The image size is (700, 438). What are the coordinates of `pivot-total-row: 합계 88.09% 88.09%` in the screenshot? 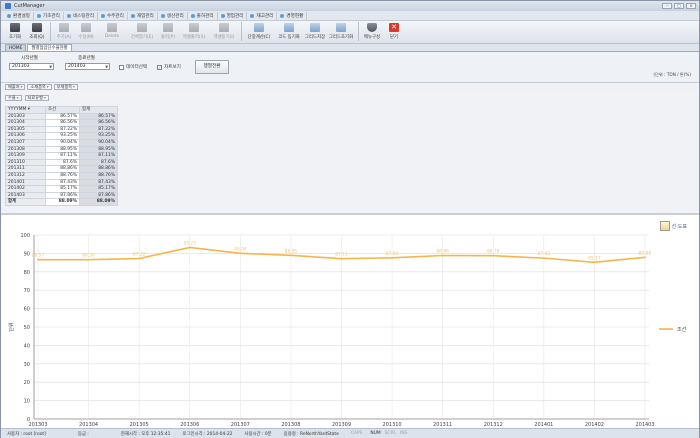 It's located at (61, 202).